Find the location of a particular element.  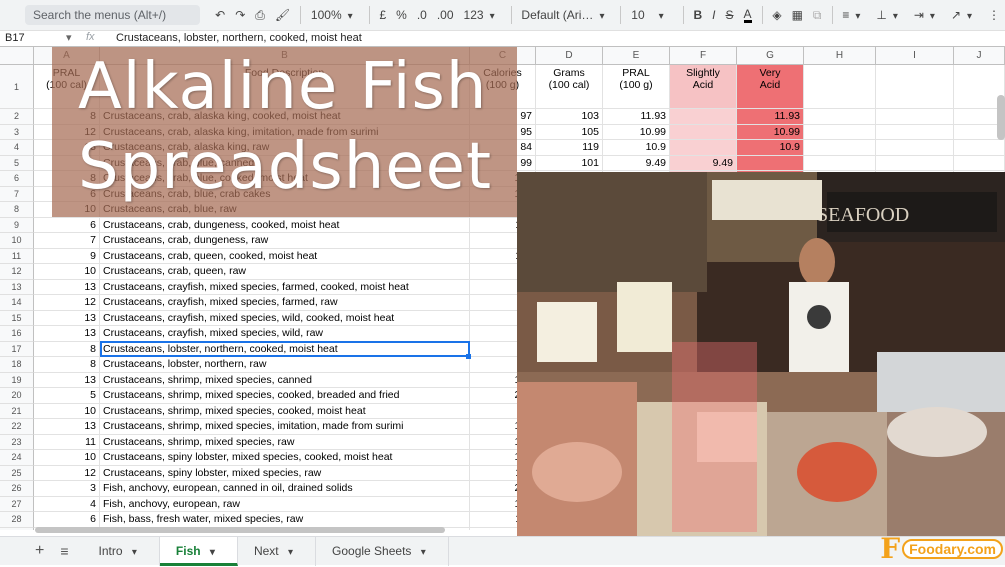

vertical-scrollbar is located at coordinates (1001, 117).